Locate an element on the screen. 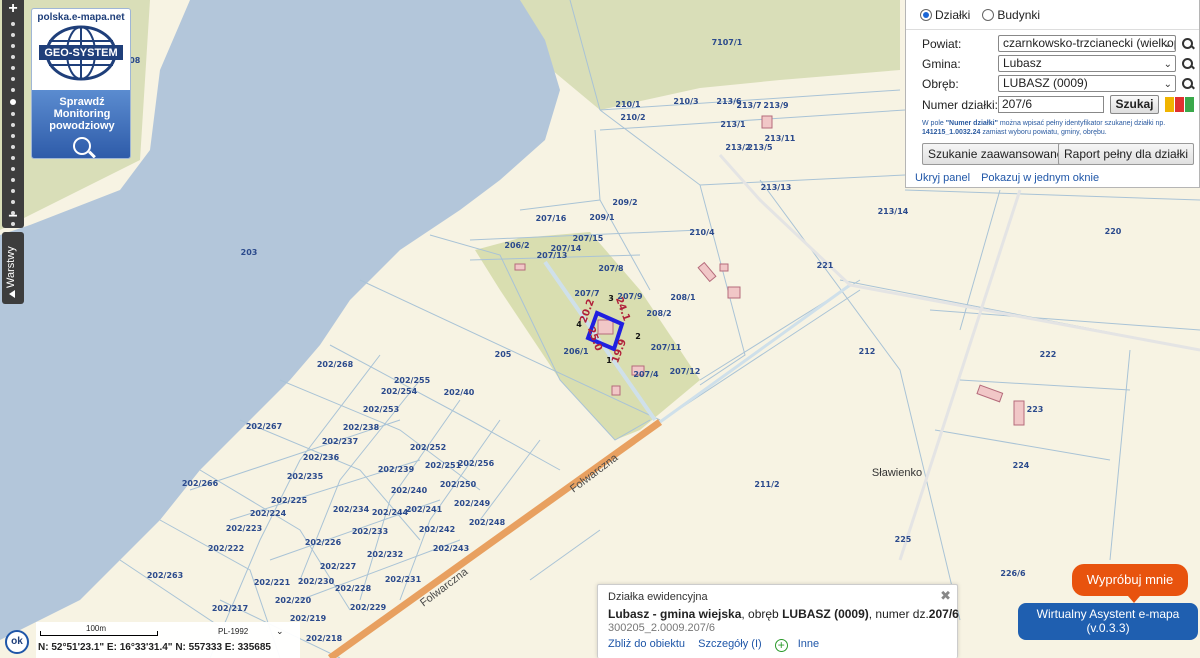 The width and height of the screenshot is (1200, 658). parcel-label: 202/232 is located at coordinates (385, 554).